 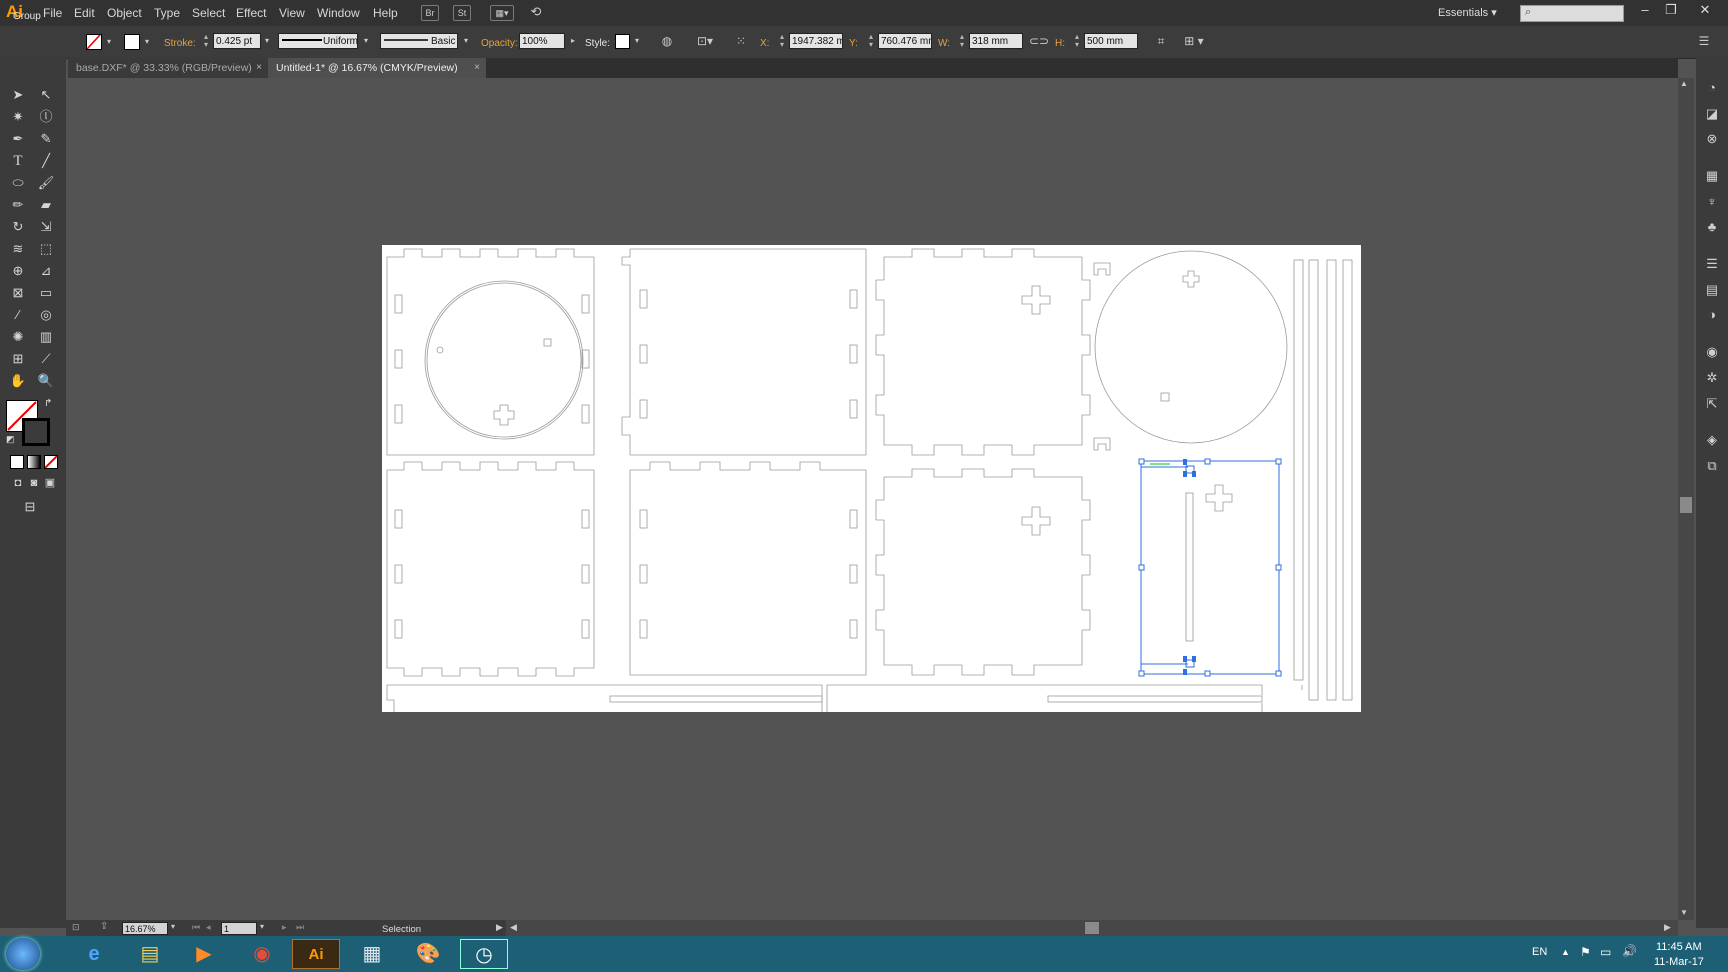 What do you see at coordinates (573, 41) in the screenshot?
I see `opacity-slider-icon: ▸` at bounding box center [573, 41].